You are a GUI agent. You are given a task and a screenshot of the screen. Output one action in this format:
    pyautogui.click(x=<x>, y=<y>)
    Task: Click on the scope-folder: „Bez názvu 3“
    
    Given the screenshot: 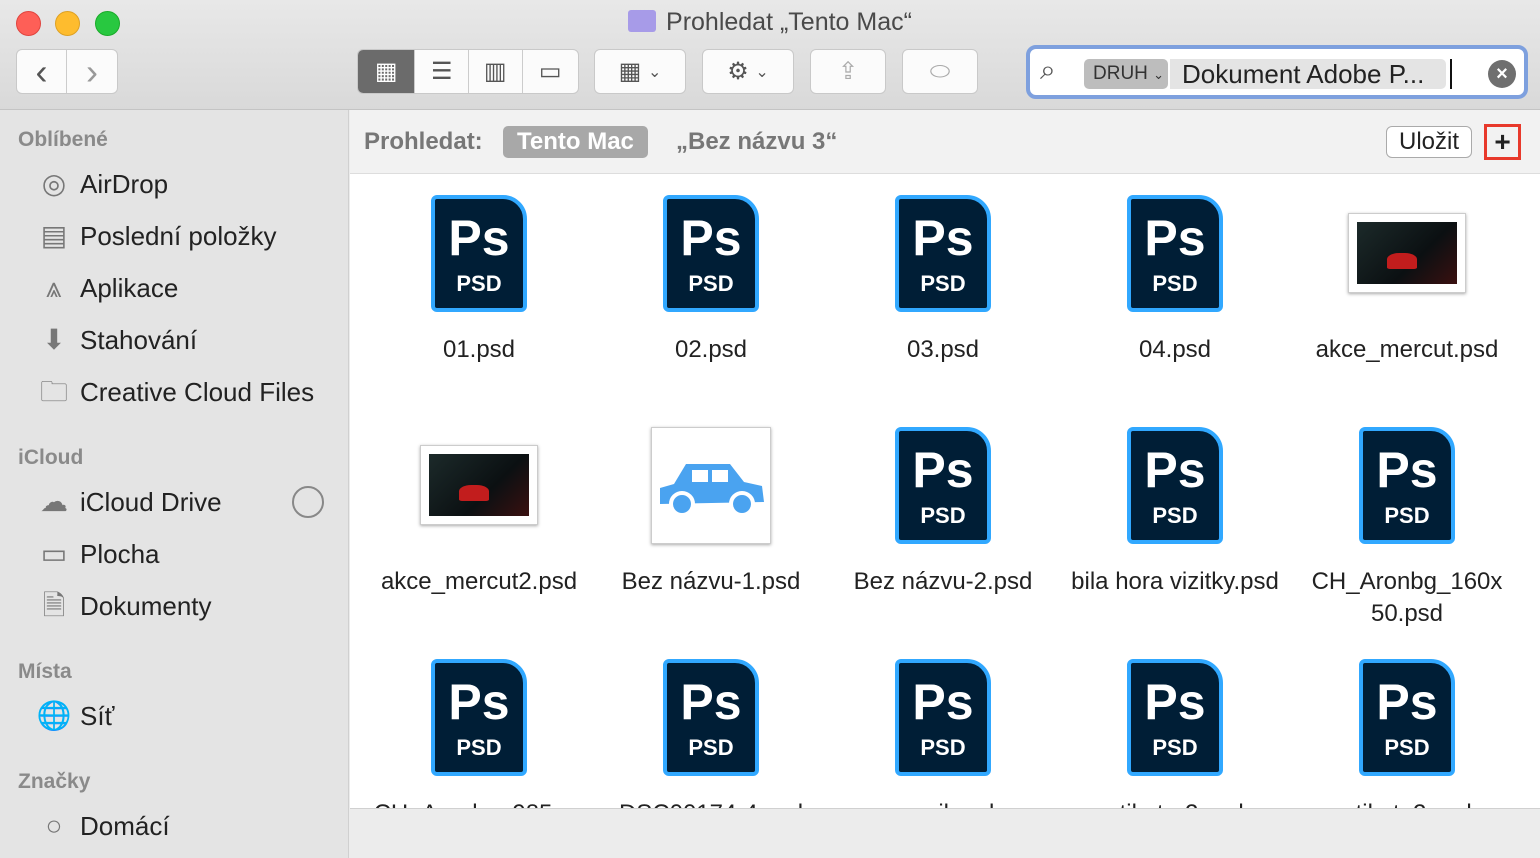 What is the action you would take?
    pyautogui.click(x=756, y=142)
    